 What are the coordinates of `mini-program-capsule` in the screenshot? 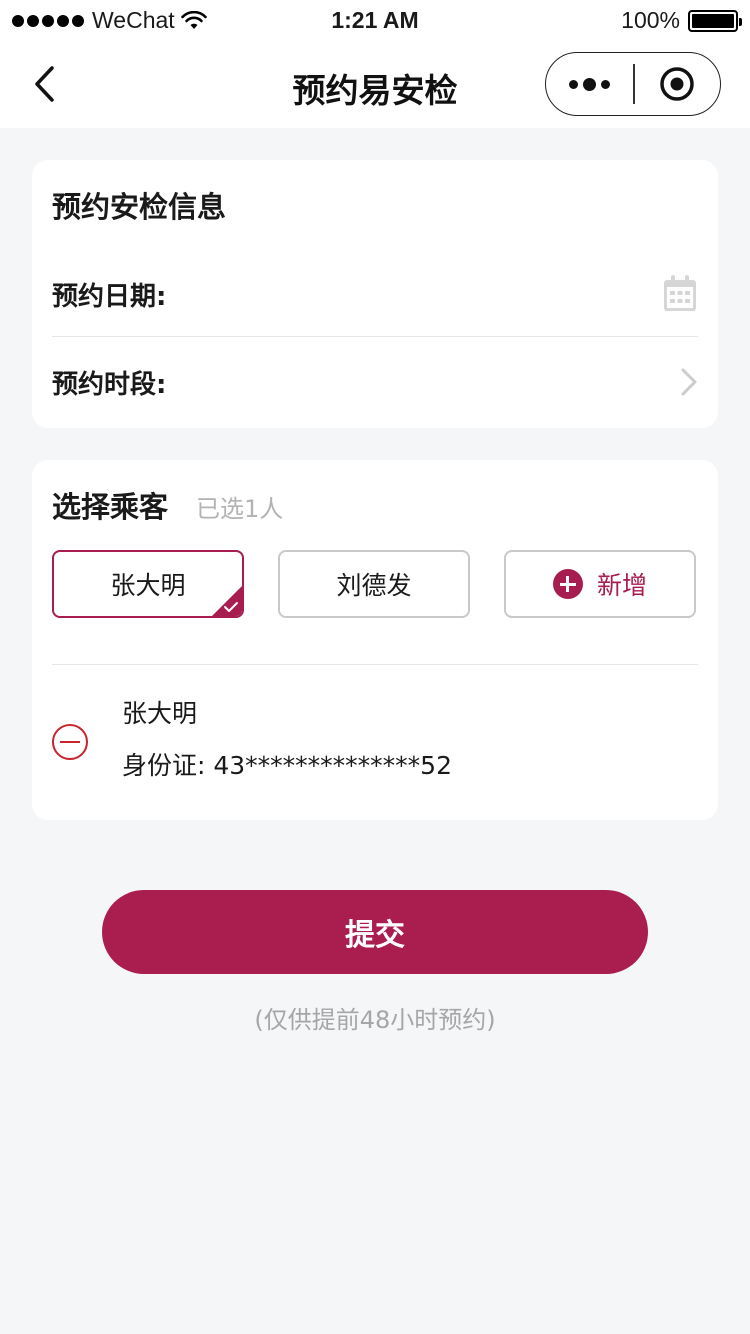 It's located at (633, 84).